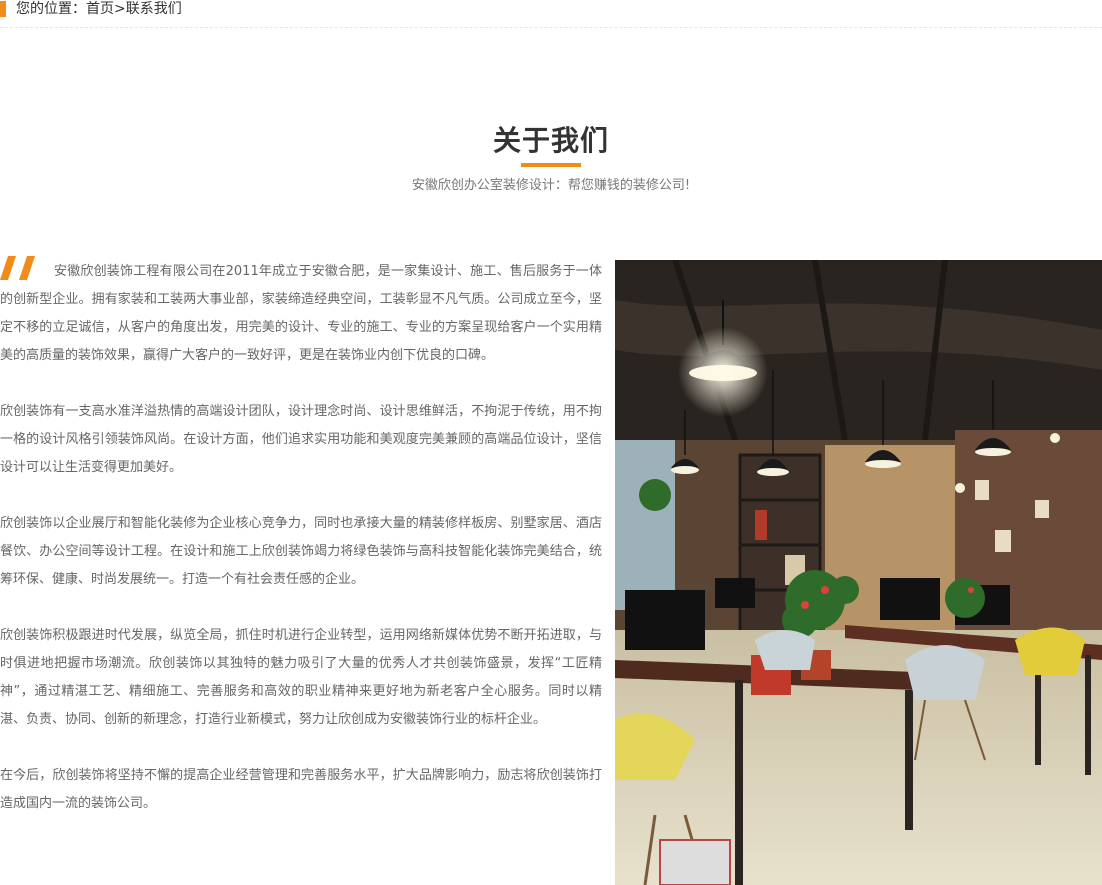 The width and height of the screenshot is (1102, 885). What do you see at coordinates (551, 14) in the screenshot?
I see `breadcrumb: 您的位置：首页>联系我们` at bounding box center [551, 14].